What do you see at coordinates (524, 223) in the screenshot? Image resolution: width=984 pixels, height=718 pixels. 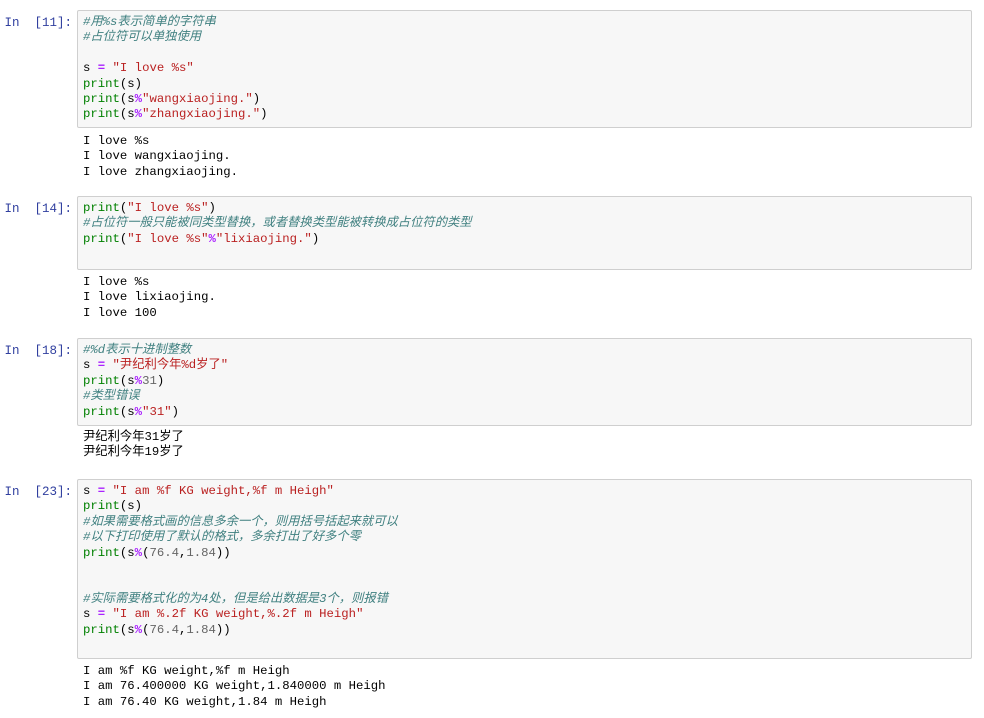 I see `code-line: #占位符一般只能被同类型替换，或者替换类型能被转换成占位符的类型` at bounding box center [524, 223].